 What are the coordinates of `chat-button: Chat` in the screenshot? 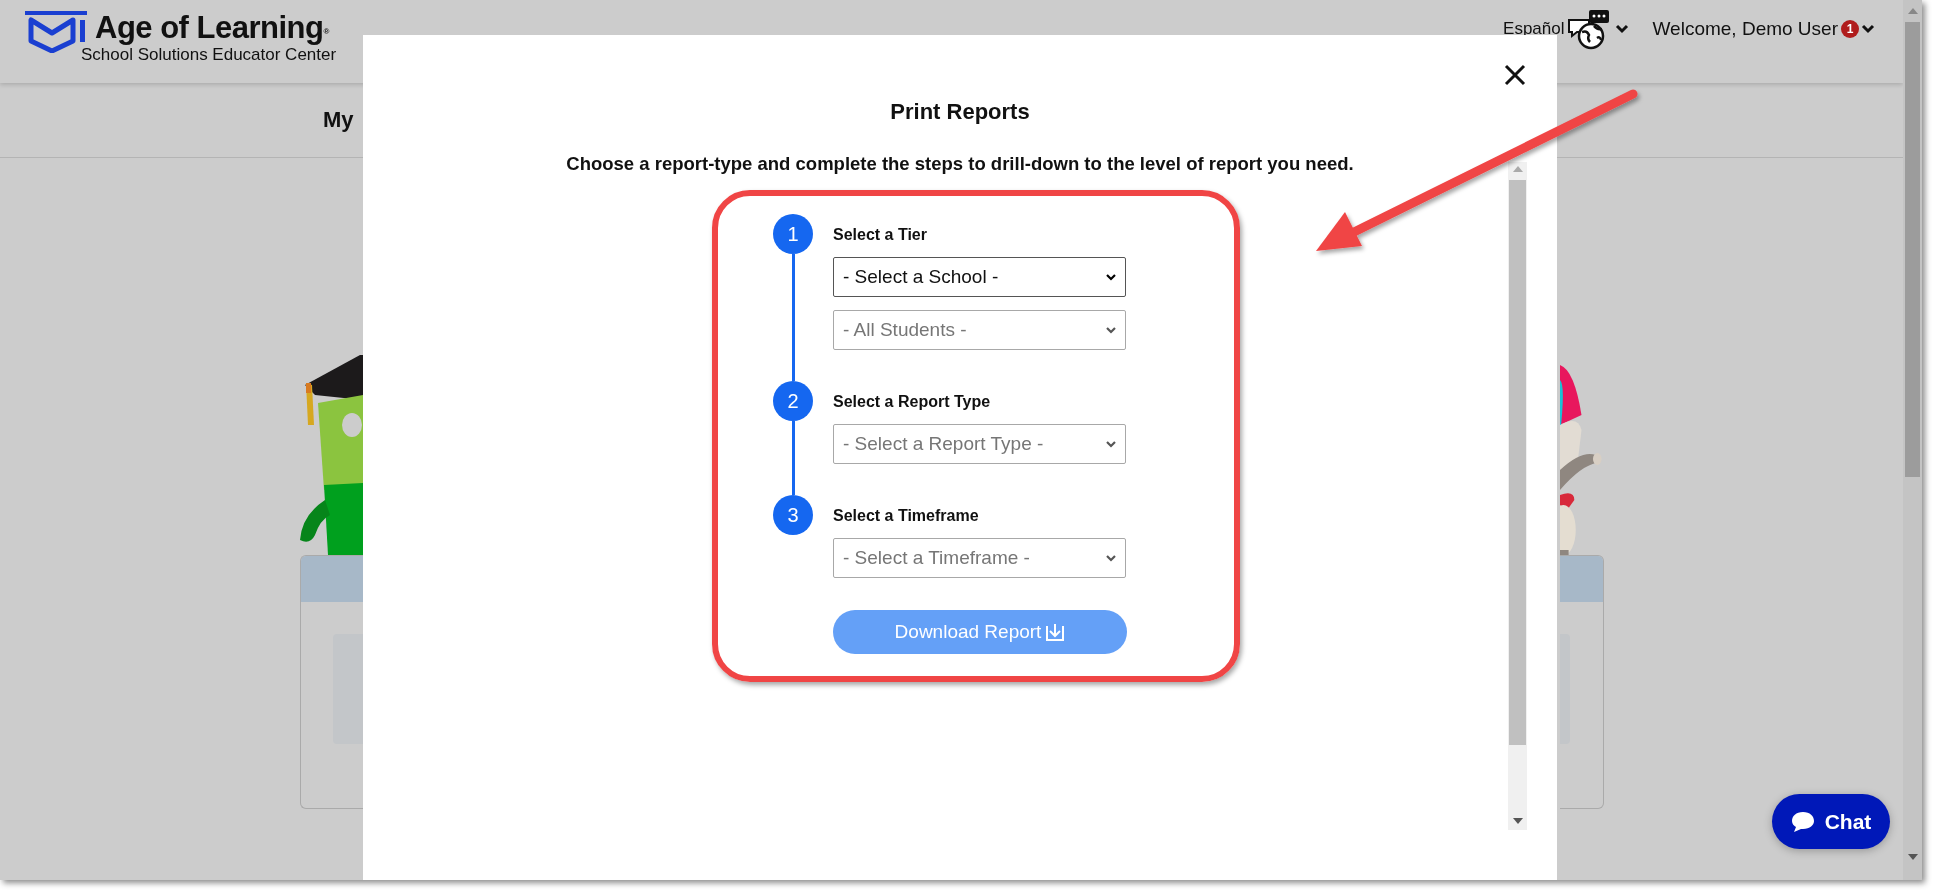 It's located at (1831, 821).